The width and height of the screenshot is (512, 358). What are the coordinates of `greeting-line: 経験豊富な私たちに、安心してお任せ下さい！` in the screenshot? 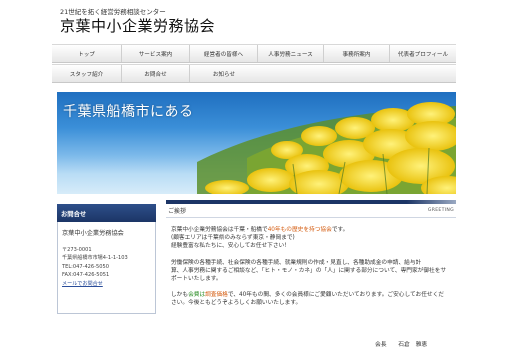 It's located at (230, 246).